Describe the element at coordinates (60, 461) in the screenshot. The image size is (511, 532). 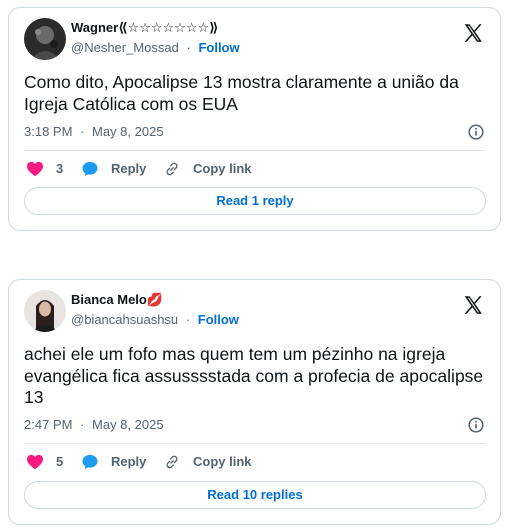
I see `like-count: 5` at that location.